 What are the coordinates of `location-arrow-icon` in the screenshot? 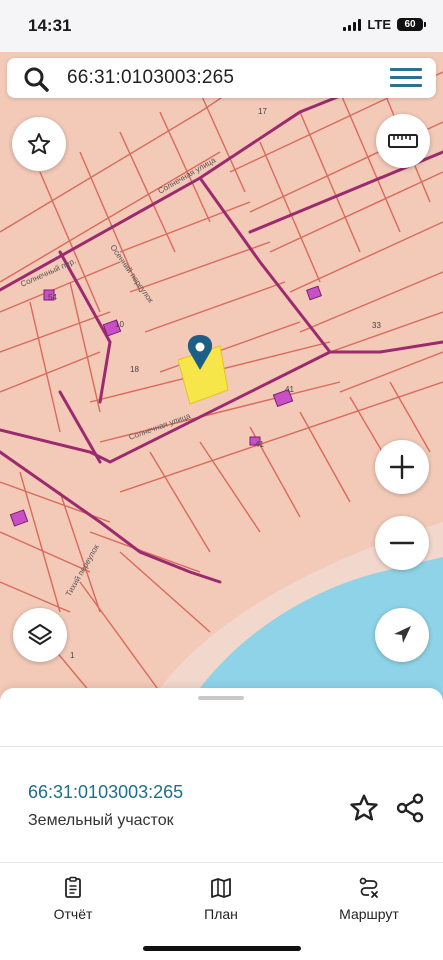 It's located at (402, 634).